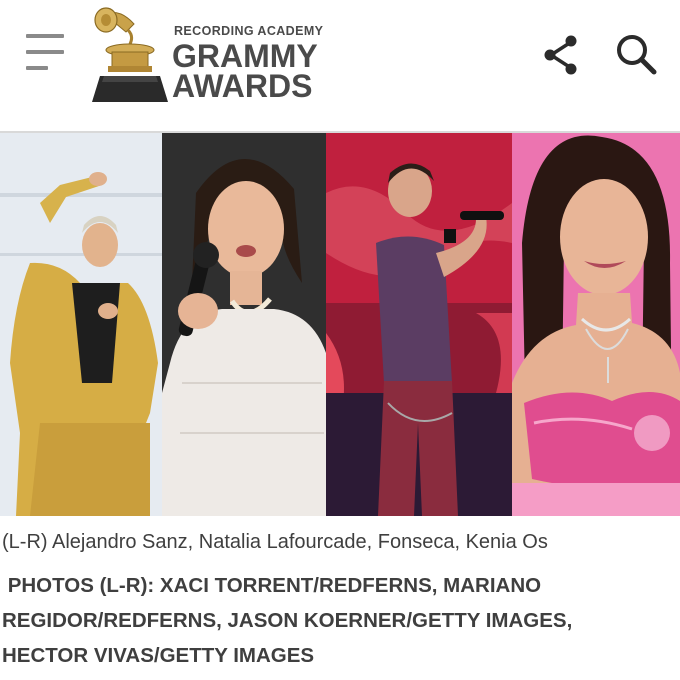  I want to click on logo-tagline: RECORDING ACADEMY, so click(249, 31).